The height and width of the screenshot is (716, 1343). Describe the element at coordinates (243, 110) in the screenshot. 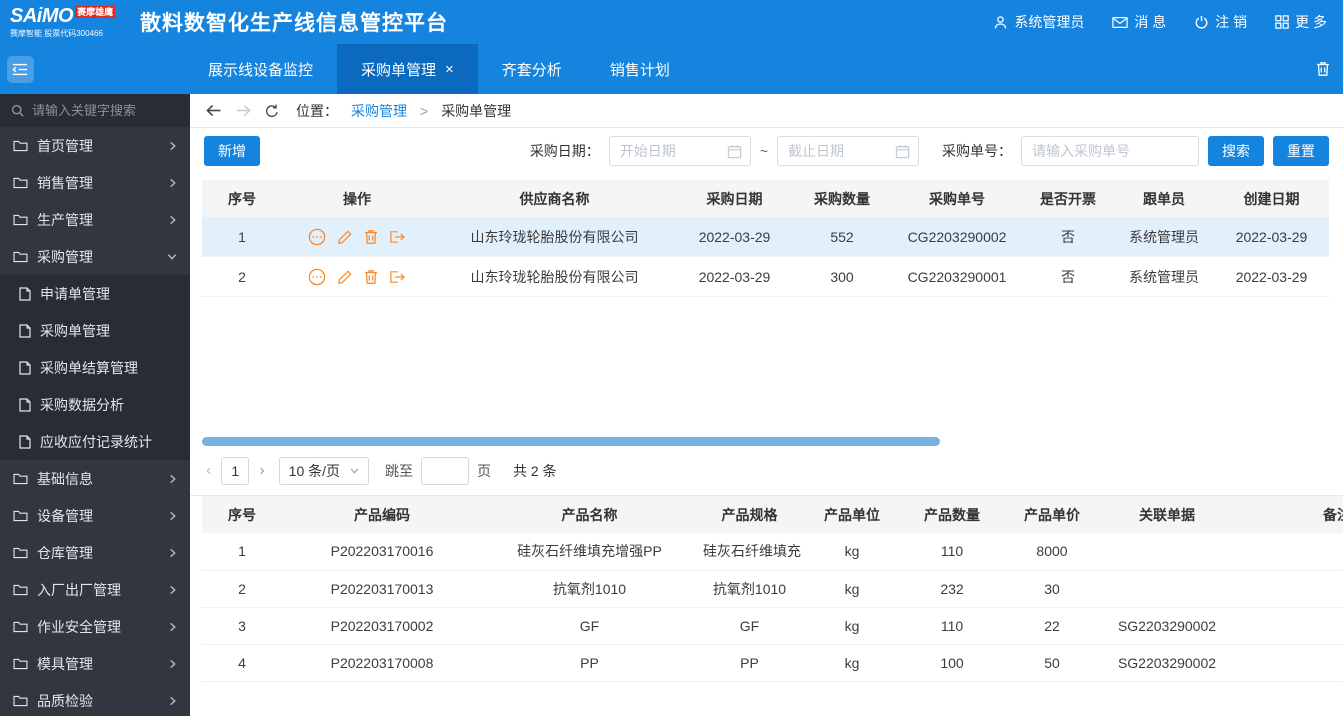

I see `forward-icon` at that location.